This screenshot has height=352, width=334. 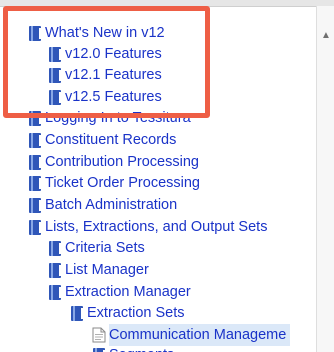 What do you see at coordinates (105, 248) in the screenshot?
I see `tree-item-label: Criteria Sets` at bounding box center [105, 248].